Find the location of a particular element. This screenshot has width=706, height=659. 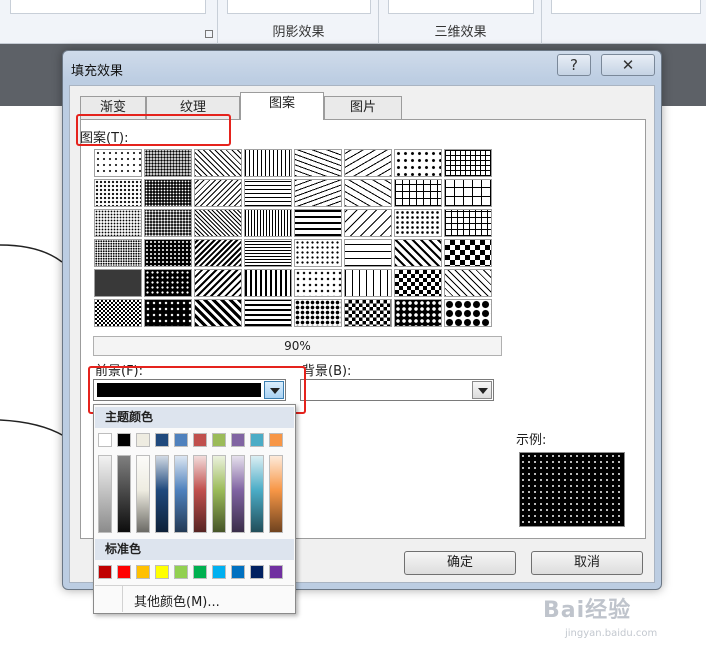

tab-pattern: 图案 is located at coordinates (282, 106).